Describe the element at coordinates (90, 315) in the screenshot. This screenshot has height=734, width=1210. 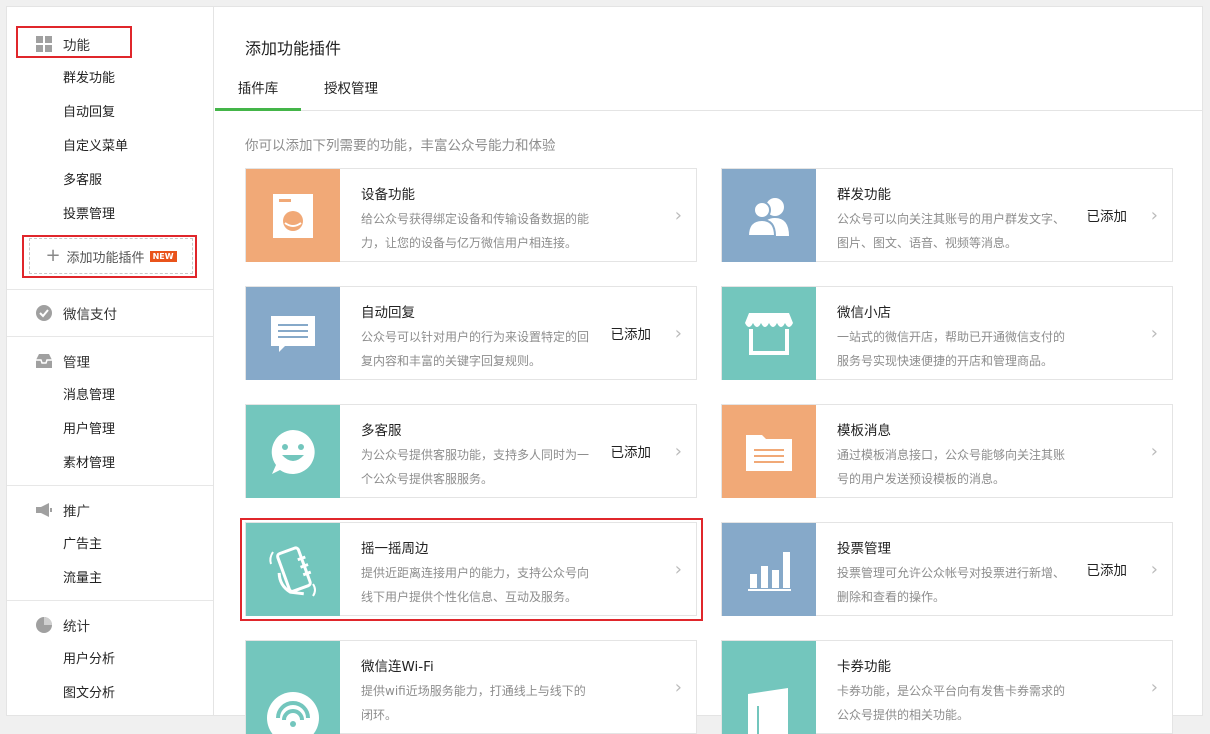
I see `nav-head-label: 微信支付` at that location.